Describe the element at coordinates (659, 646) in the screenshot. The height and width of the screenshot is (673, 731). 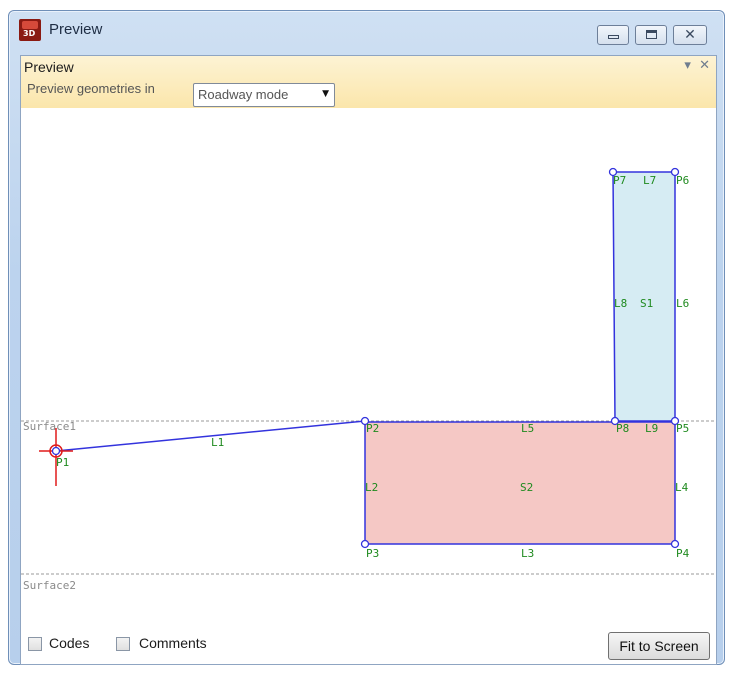
I see `fit-to-screen-button: Fit to Screen` at that location.